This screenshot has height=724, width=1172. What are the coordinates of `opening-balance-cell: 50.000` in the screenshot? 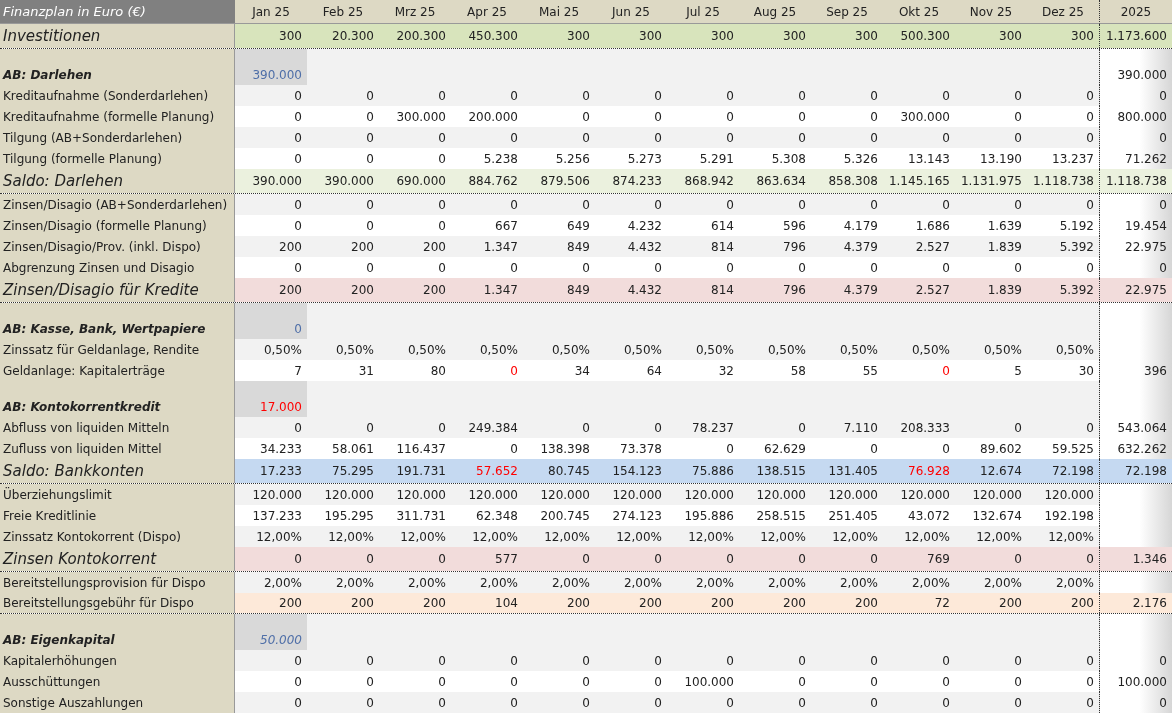 It's located at (271, 632).